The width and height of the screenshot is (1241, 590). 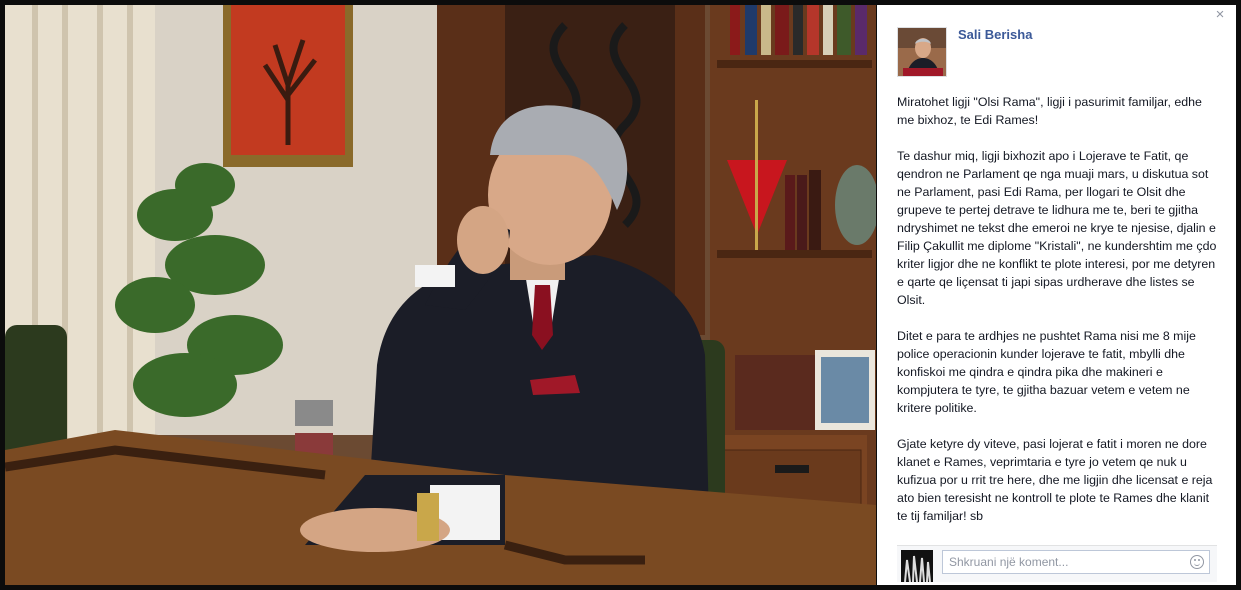 What do you see at coordinates (995, 34) in the screenshot?
I see `author-name: Sali Berisha` at bounding box center [995, 34].